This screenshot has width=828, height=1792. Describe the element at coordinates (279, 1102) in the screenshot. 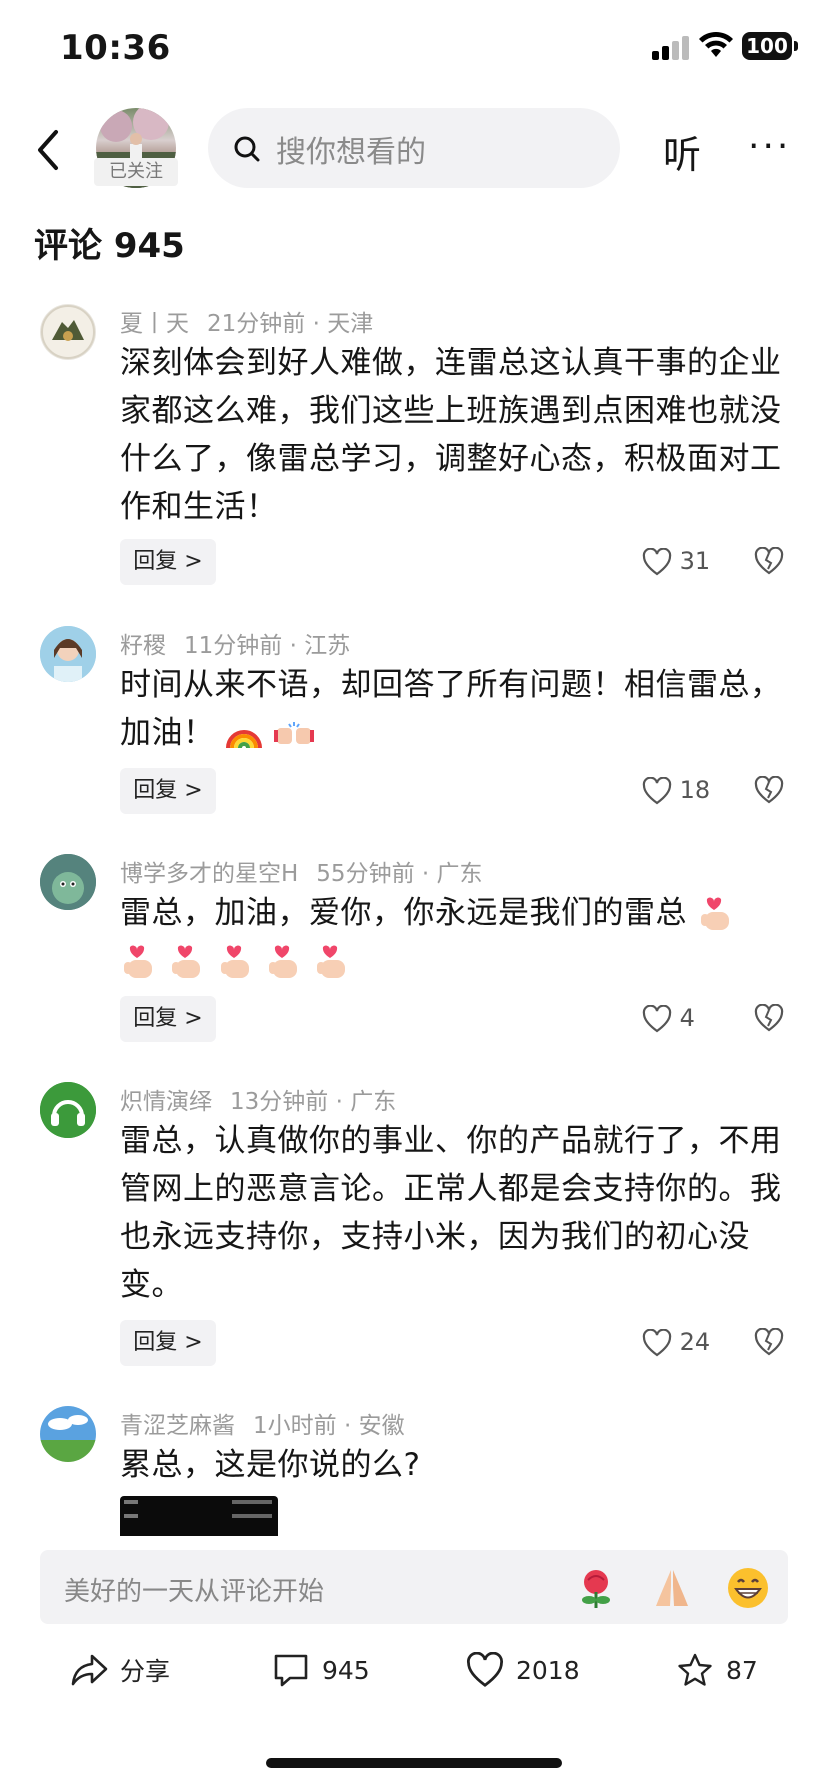

I see `comment-time: 13分钟前` at that location.